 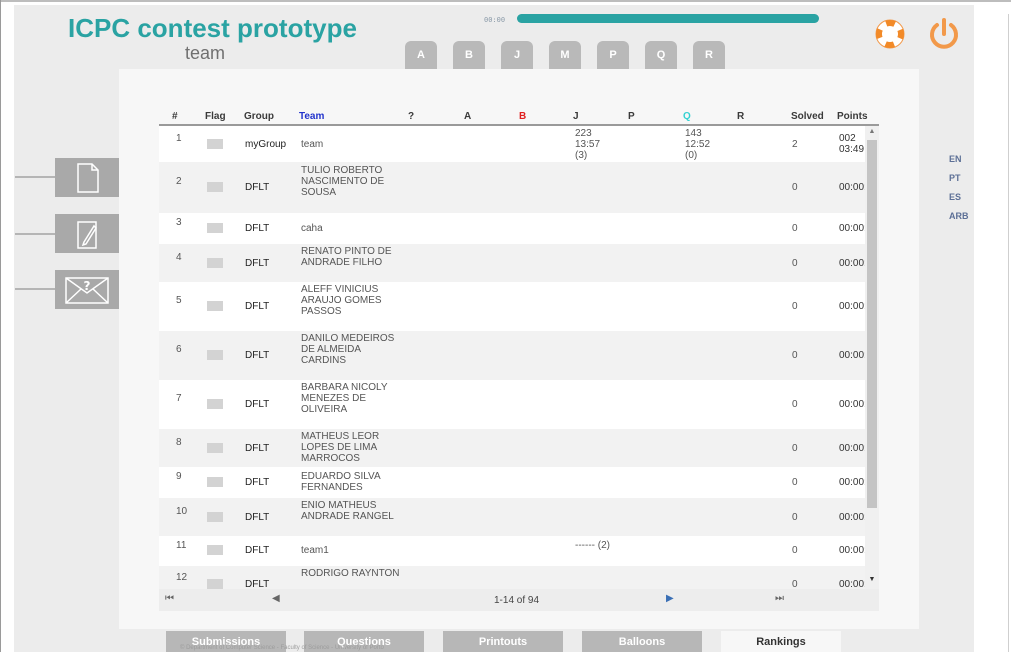 What do you see at coordinates (872, 324) in the screenshot?
I see `scrollbar-thumb` at bounding box center [872, 324].